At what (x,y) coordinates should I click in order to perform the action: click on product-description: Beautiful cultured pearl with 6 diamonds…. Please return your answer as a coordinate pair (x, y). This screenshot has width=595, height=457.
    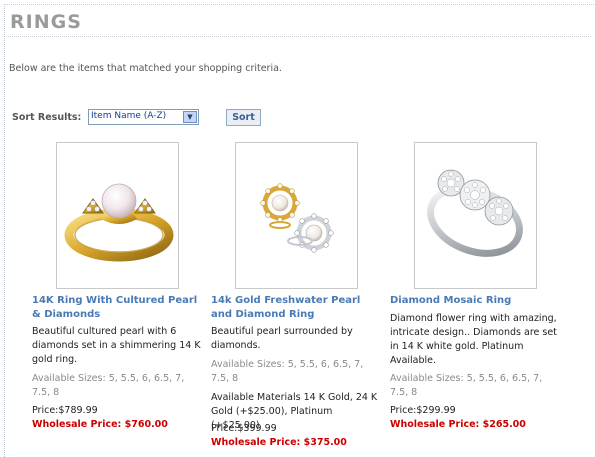
    Looking at the image, I should click on (116, 345).